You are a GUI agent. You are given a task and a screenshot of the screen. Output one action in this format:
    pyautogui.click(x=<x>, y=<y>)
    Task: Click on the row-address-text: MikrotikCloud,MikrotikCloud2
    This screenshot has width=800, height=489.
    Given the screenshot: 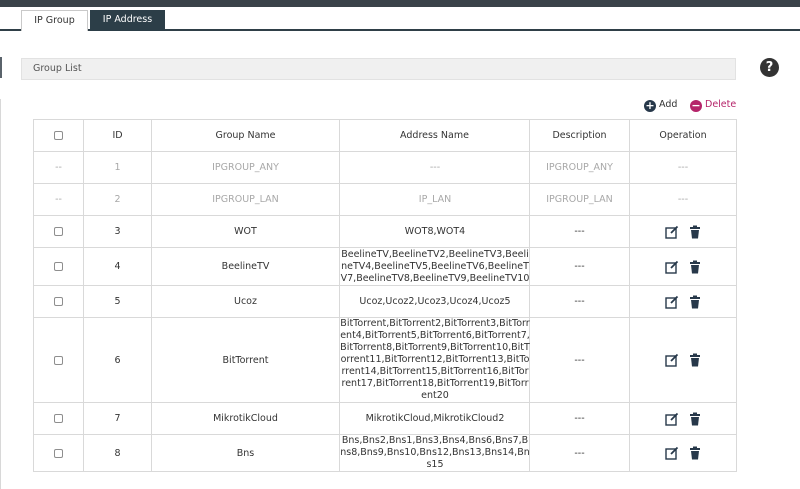 What is the action you would take?
    pyautogui.click(x=435, y=418)
    